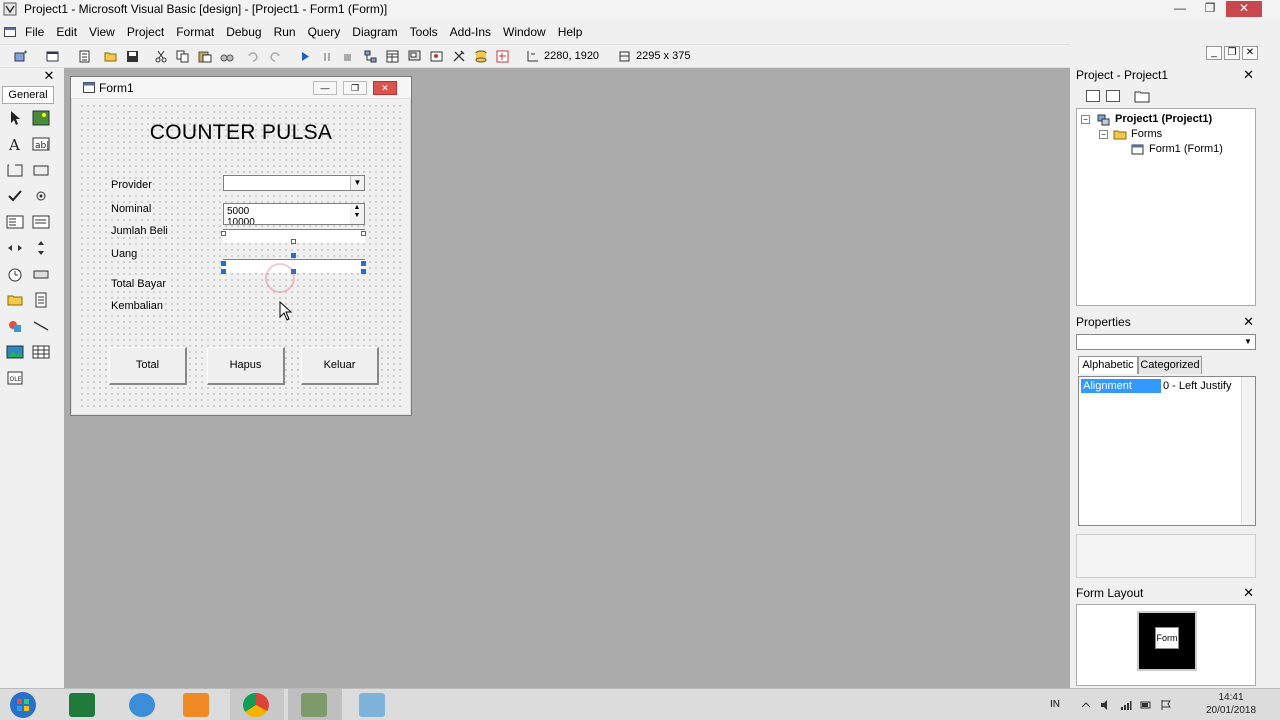 Image resolution: width=1280 pixels, height=720 pixels. I want to click on properties-scrollbar, so click(1248, 451).